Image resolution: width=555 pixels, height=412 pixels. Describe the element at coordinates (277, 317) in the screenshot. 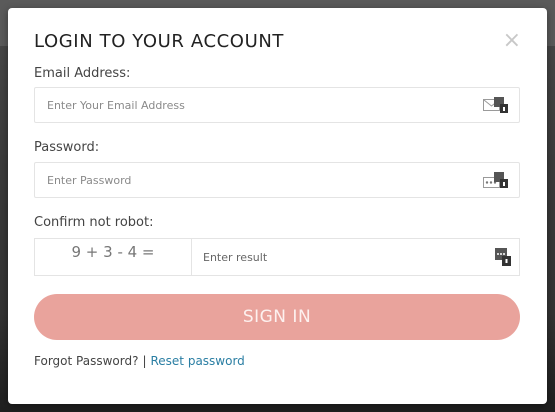

I see `sign-in-button: SIGN IN` at that location.